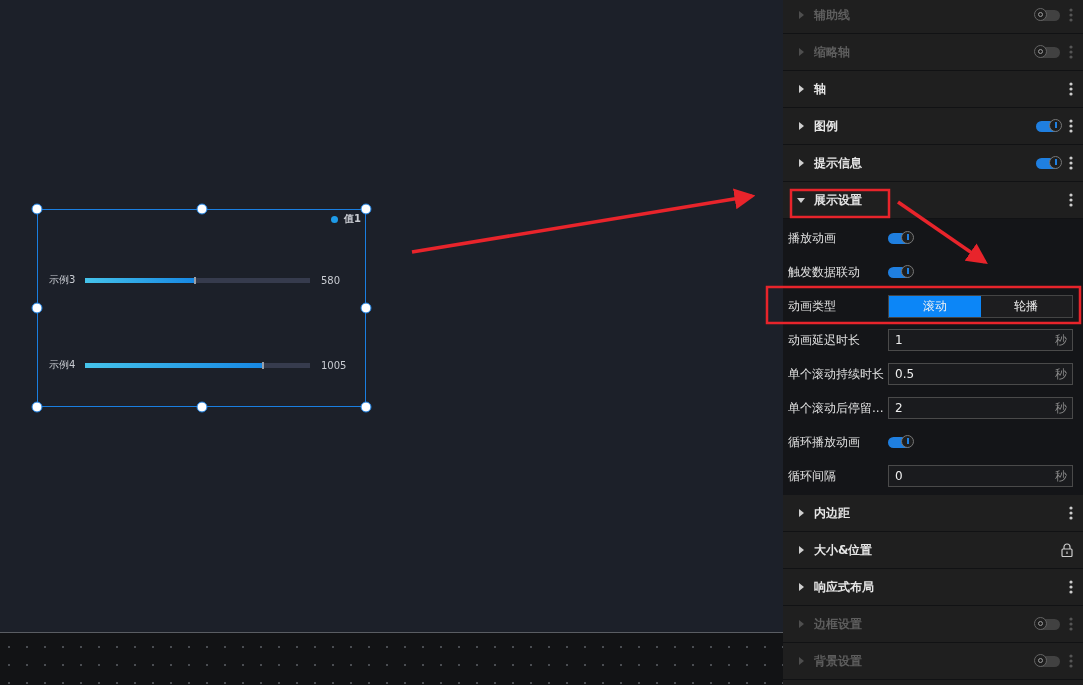 The image size is (1083, 685). What do you see at coordinates (201, 308) in the screenshot?
I see `selection-frame` at bounding box center [201, 308].